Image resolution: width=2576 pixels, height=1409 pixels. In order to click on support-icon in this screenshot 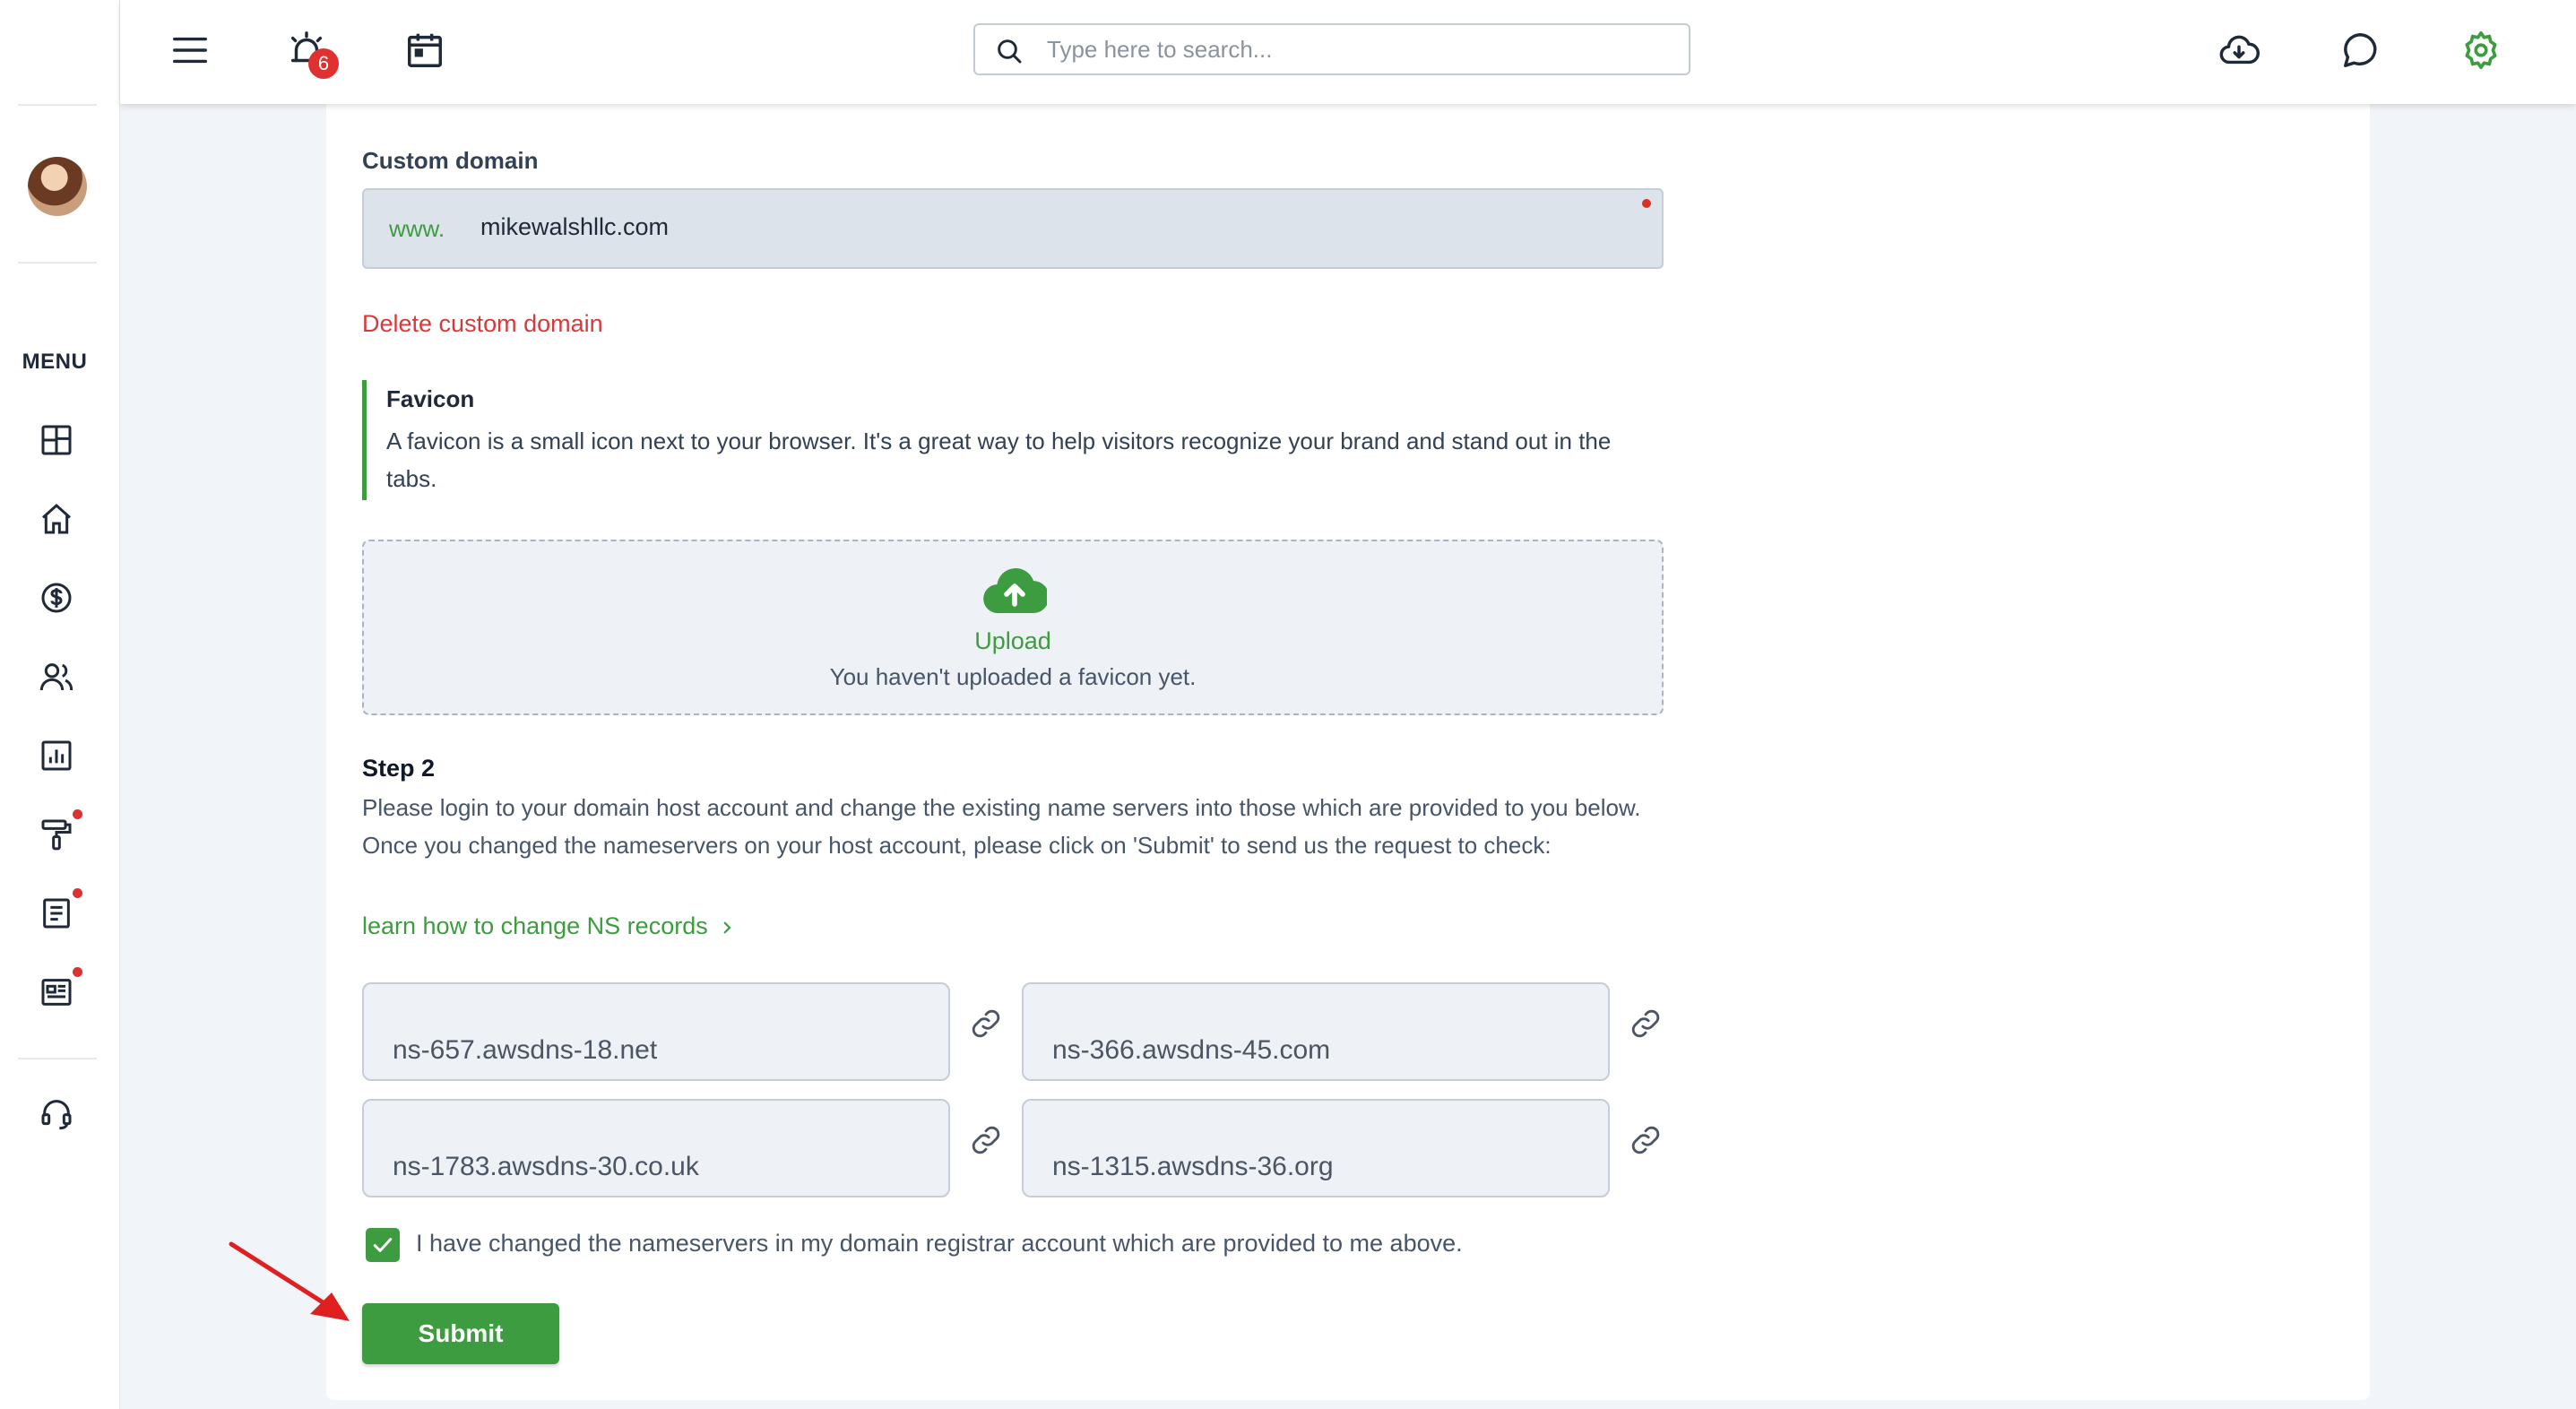, I will do `click(56, 1115)`.